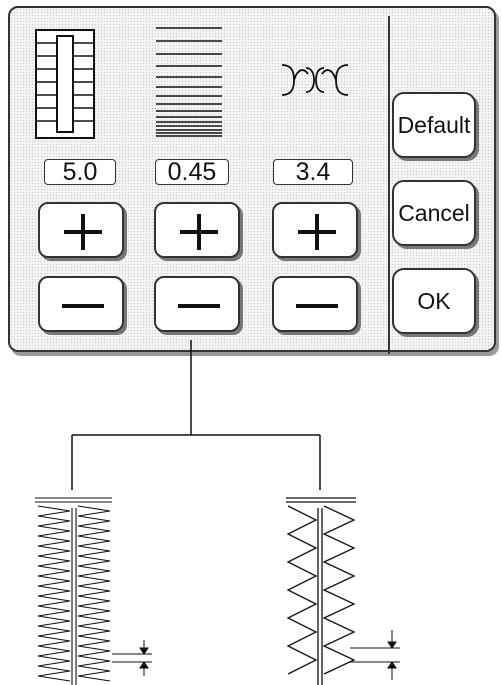 The width and height of the screenshot is (502, 685). Describe the element at coordinates (375, 655) in the screenshot. I see `sparse-spacing-marker` at that location.